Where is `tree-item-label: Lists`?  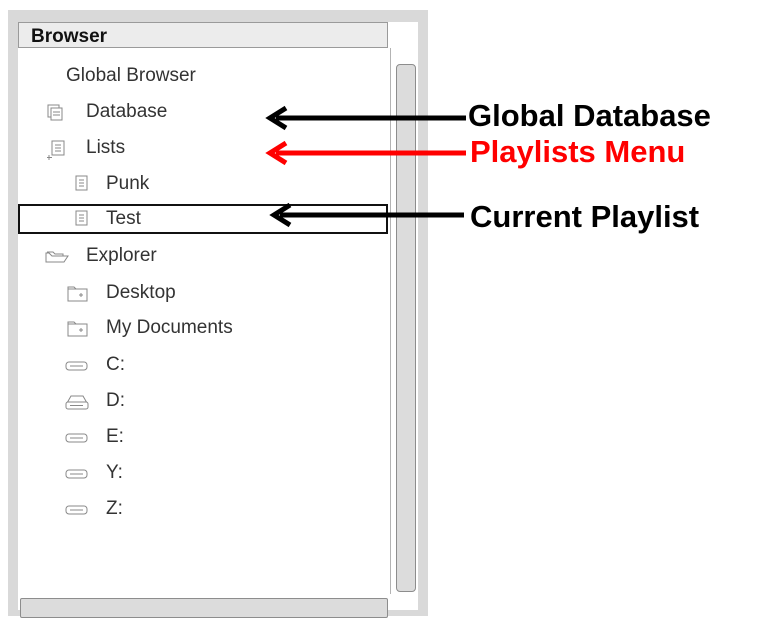 tree-item-label: Lists is located at coordinates (106, 147).